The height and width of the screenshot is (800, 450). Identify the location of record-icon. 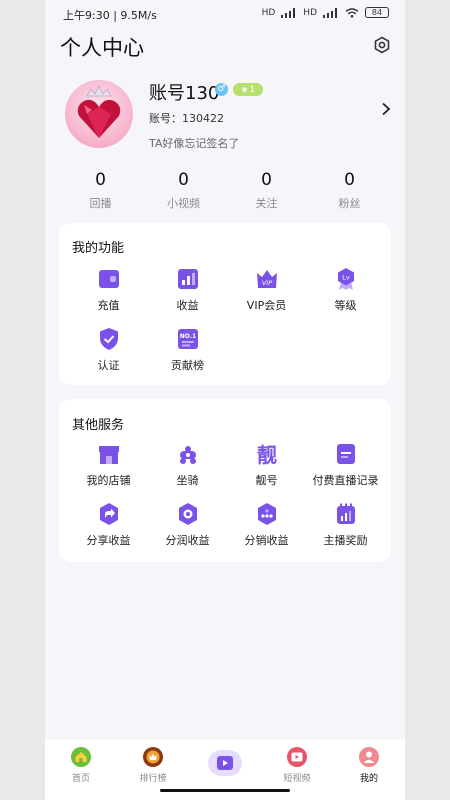
(345, 454).